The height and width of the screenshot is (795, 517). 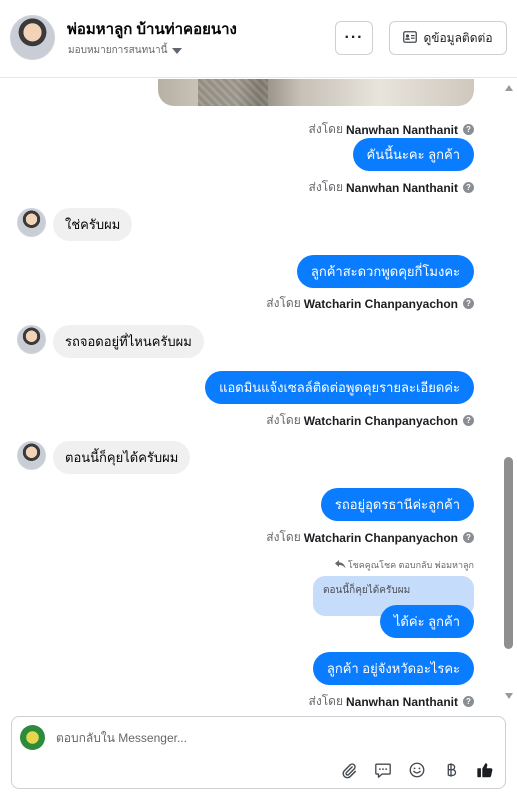 What do you see at coordinates (316, 92) in the screenshot?
I see `shared-image` at bounding box center [316, 92].